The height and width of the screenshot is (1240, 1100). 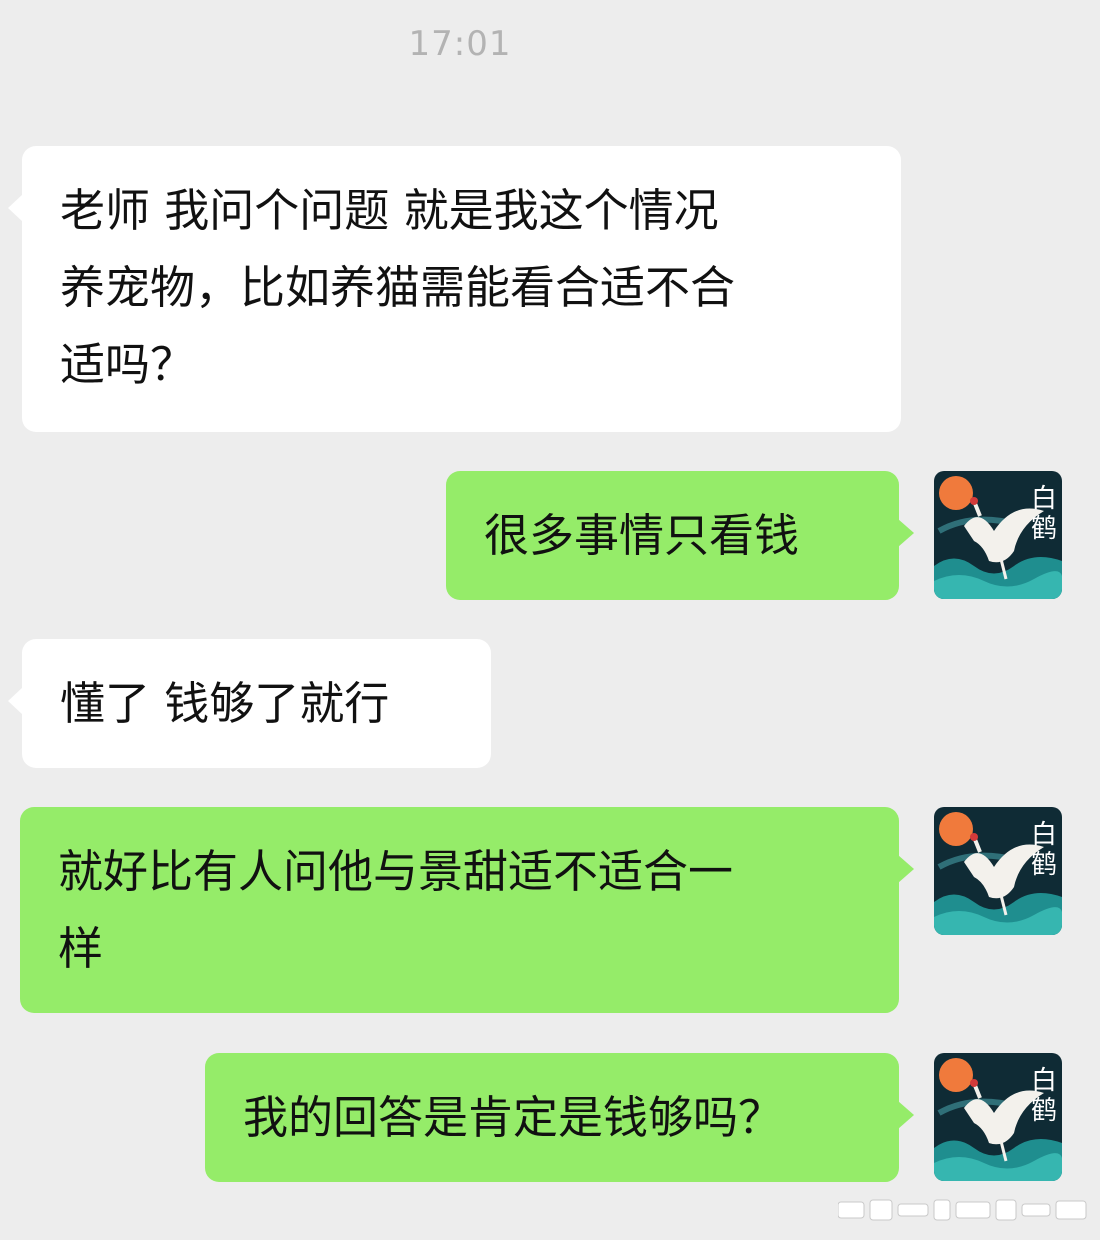 I want to click on chat-timestamp: 17:01, so click(x=460, y=44).